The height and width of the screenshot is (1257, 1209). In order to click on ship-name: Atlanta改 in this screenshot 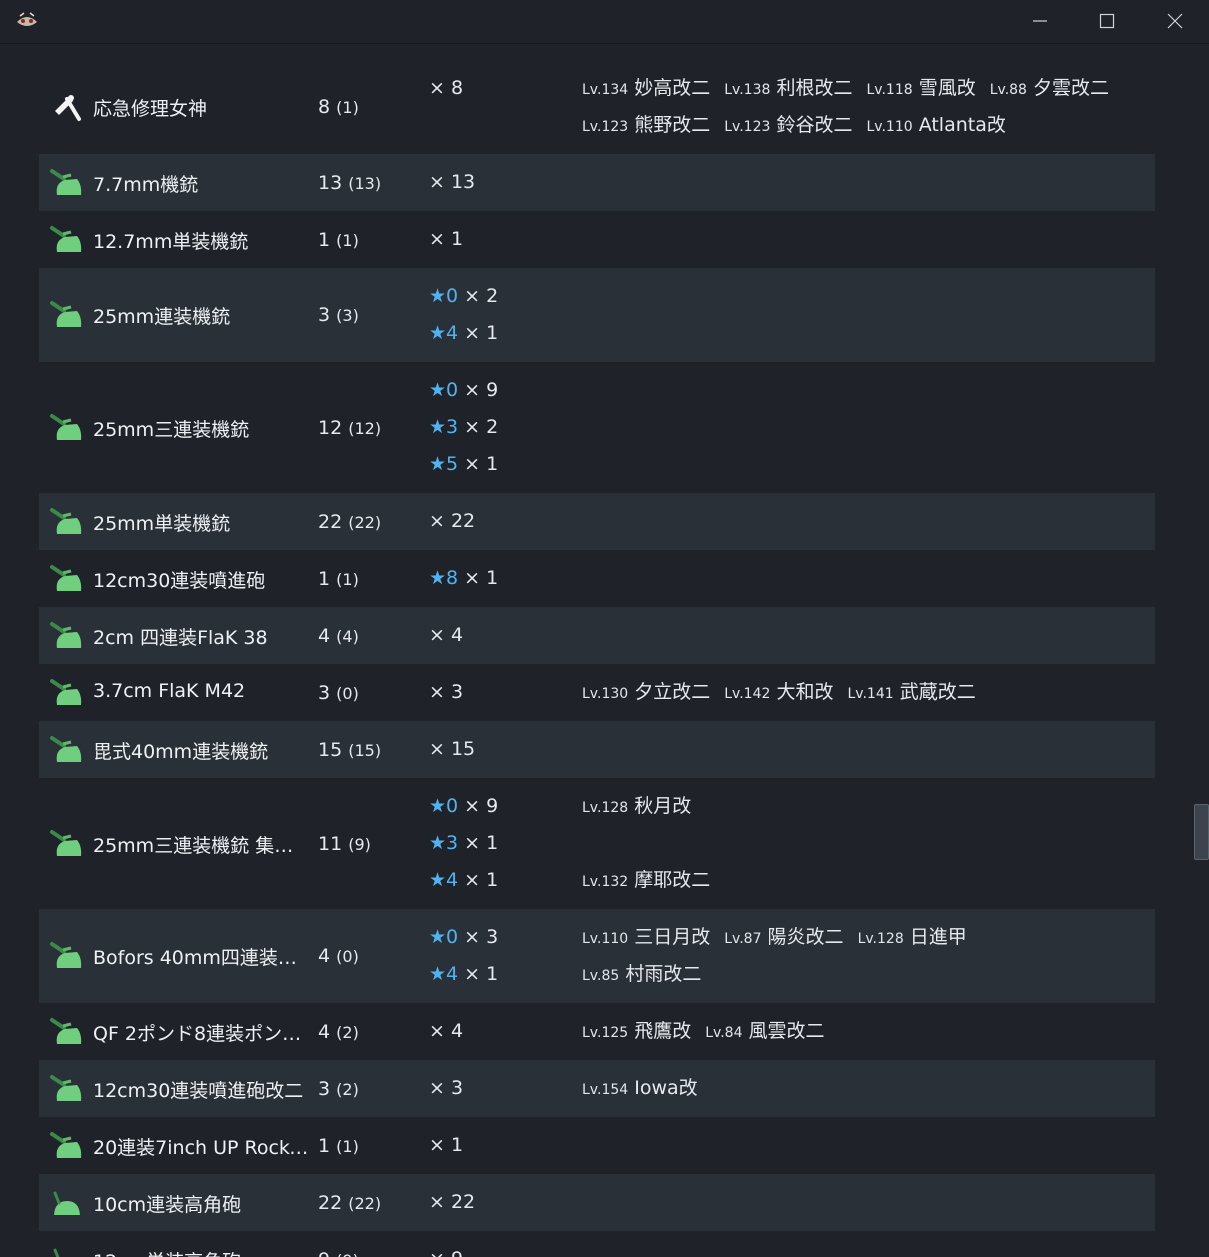, I will do `click(962, 125)`.